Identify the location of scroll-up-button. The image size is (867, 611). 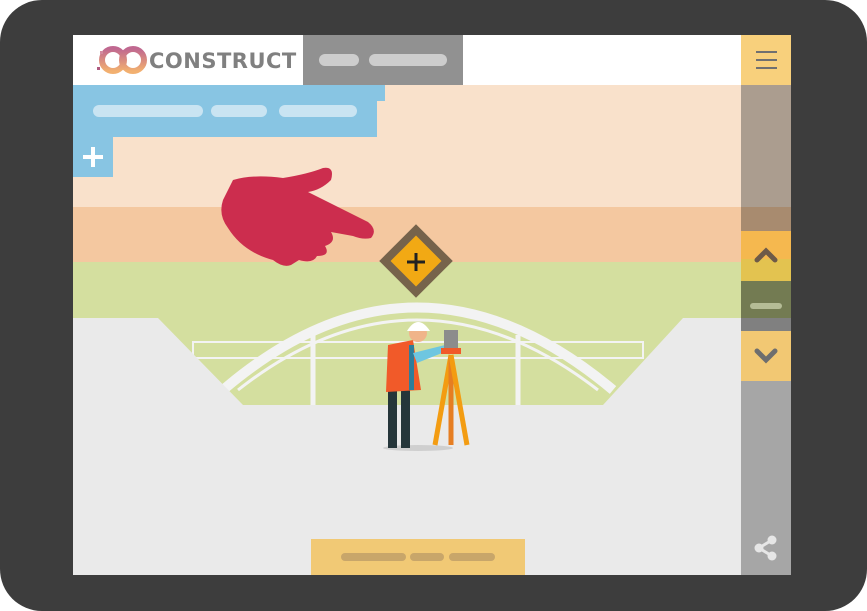
(766, 256).